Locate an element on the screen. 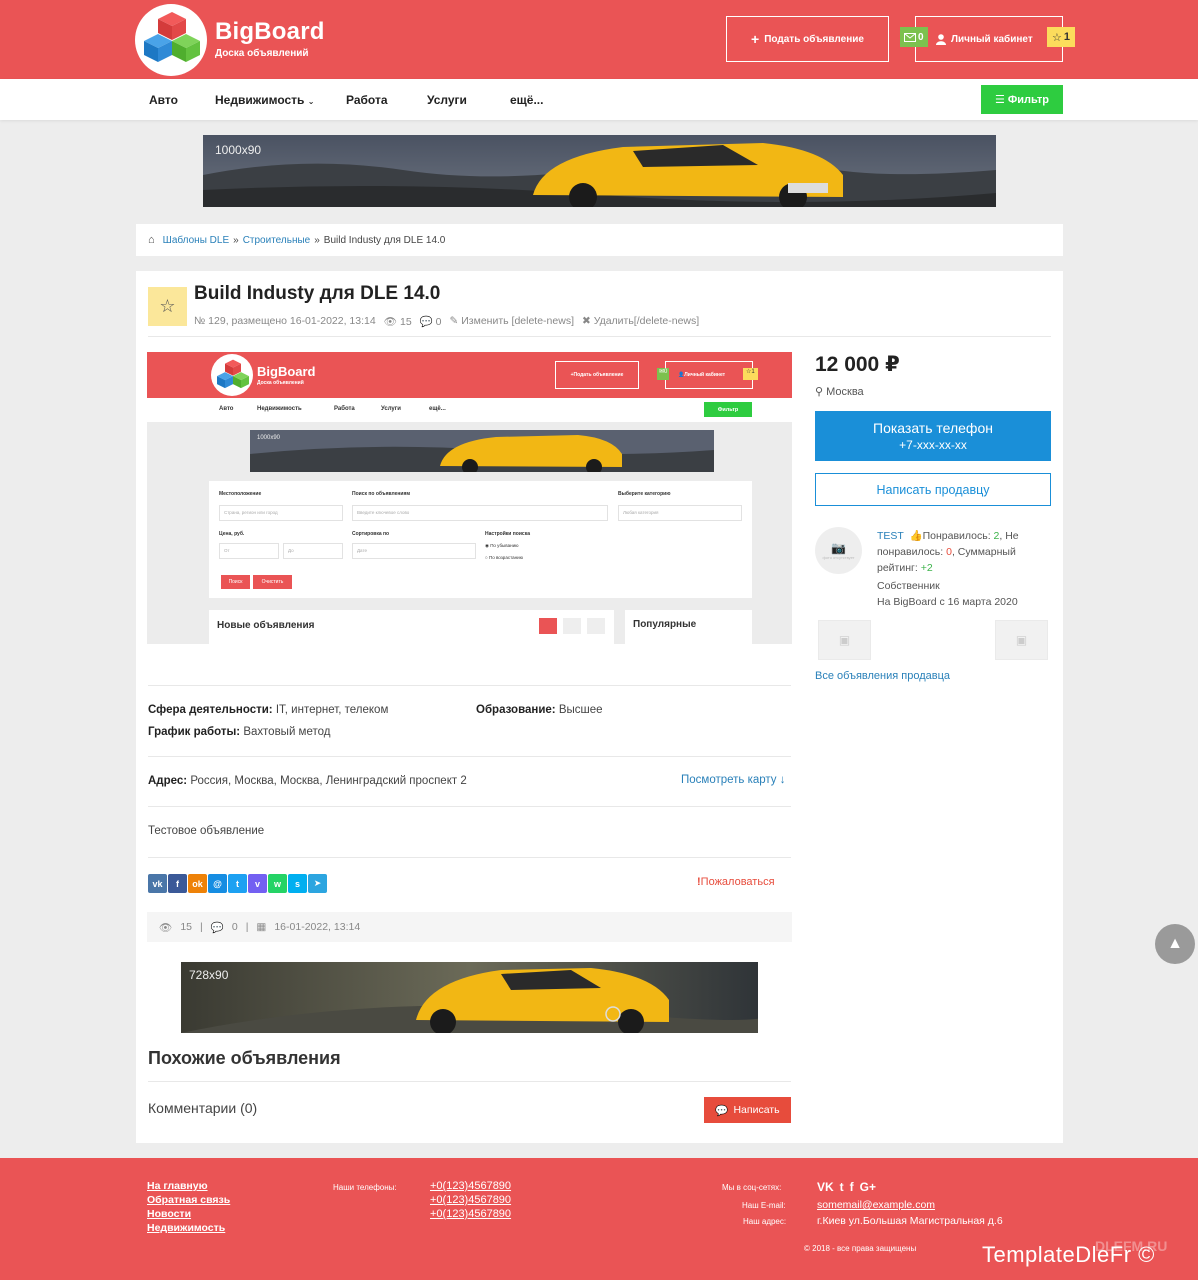 This screenshot has width=1198, height=1280. star-icon: ☆ is located at coordinates (1057, 37).